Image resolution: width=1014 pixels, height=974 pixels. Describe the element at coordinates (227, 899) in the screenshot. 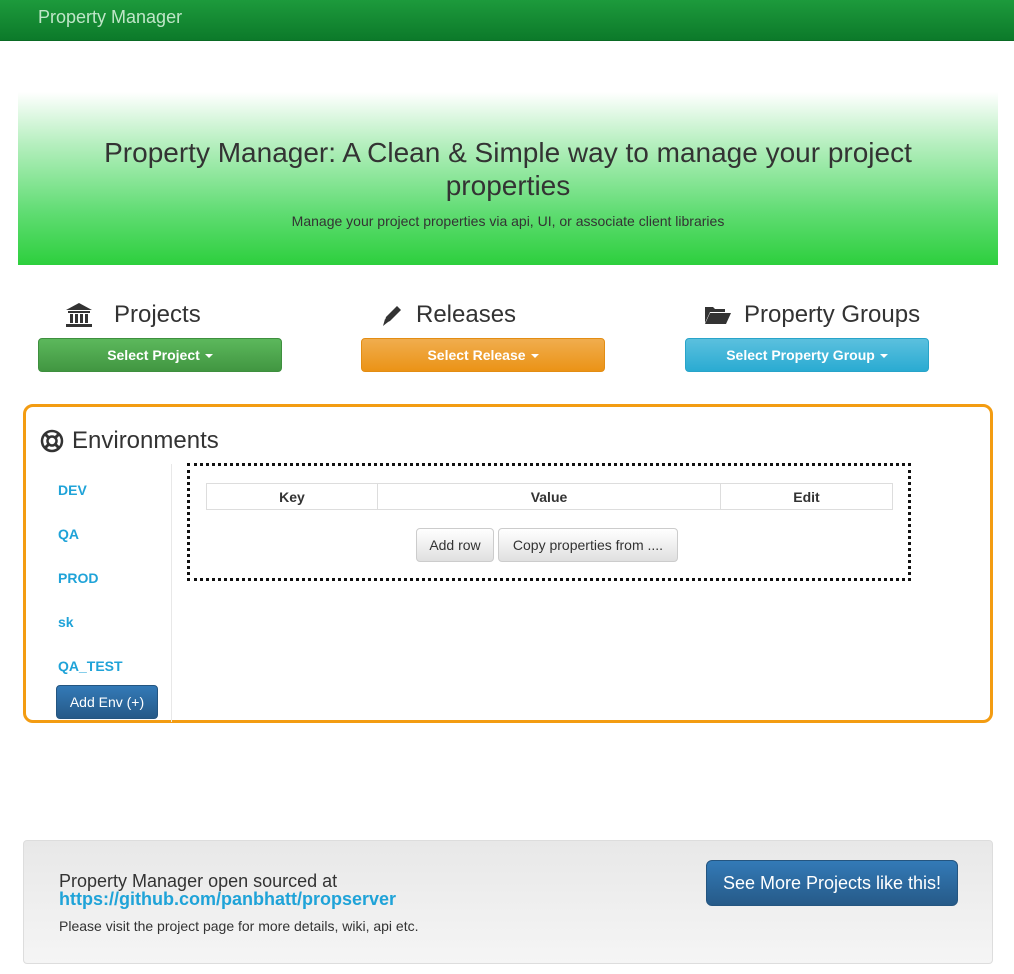

I see `github-link: https://github.com/panbhatt/propserver` at that location.